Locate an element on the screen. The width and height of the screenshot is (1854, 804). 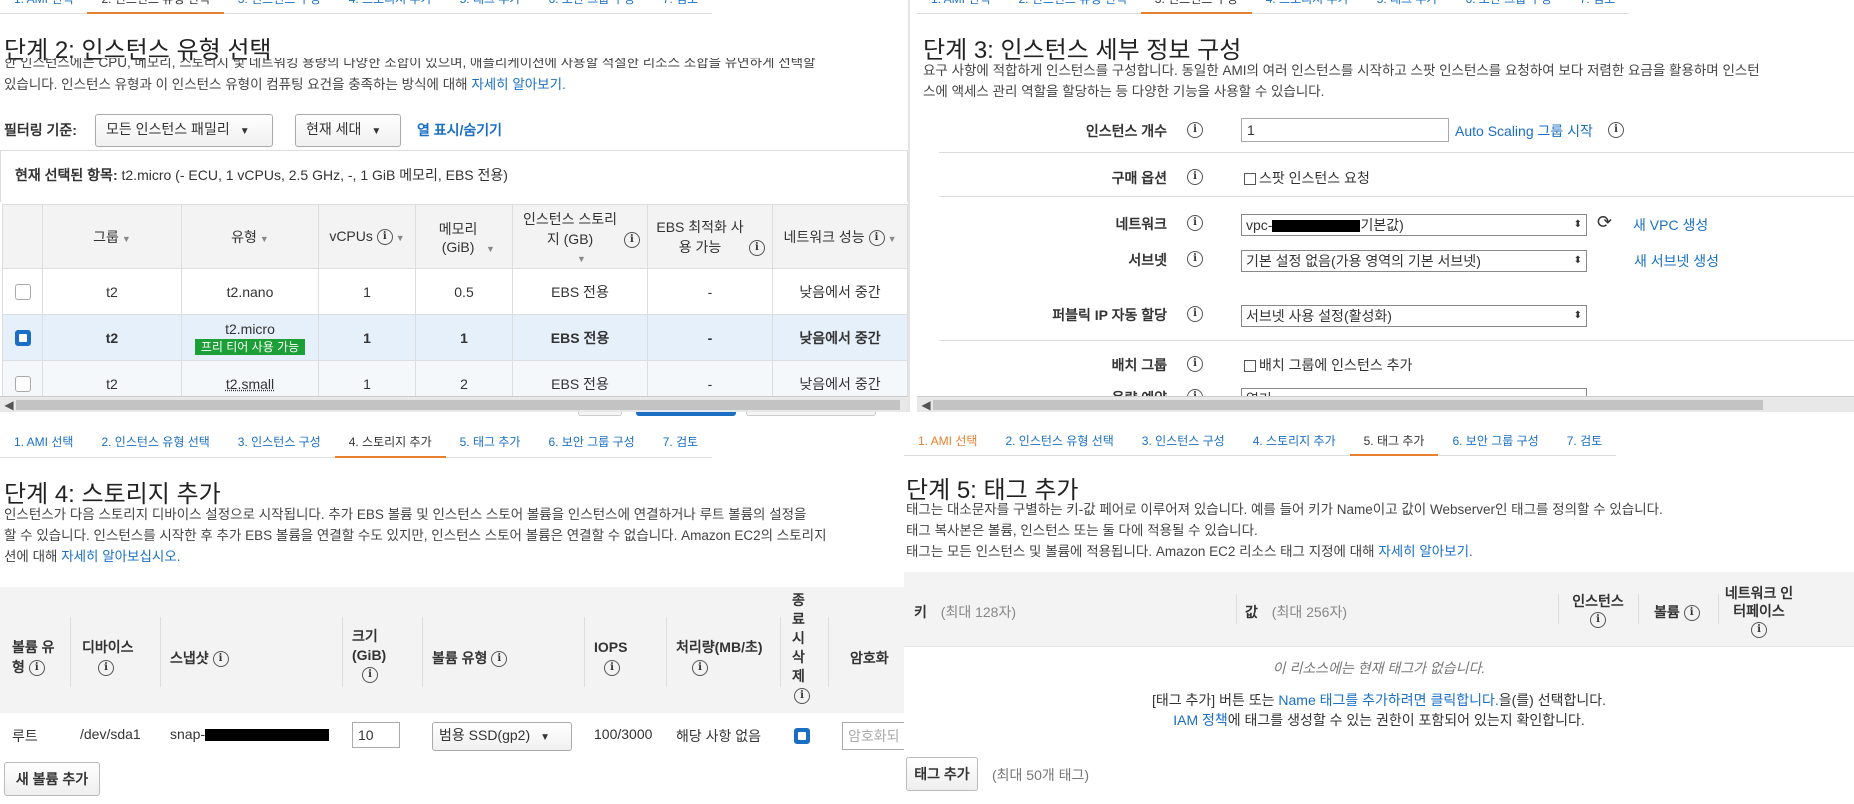
volume-type-select: 범용 SSD(gp2) ▼ is located at coordinates (502, 736).